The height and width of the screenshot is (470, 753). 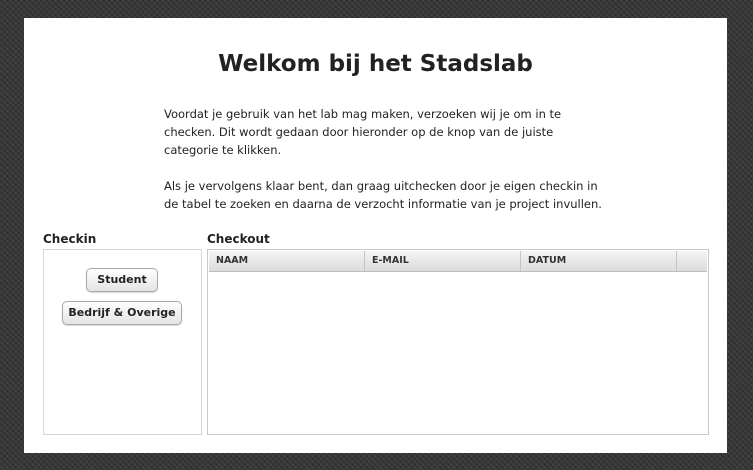 I want to click on column-header-extra, so click(x=692, y=261).